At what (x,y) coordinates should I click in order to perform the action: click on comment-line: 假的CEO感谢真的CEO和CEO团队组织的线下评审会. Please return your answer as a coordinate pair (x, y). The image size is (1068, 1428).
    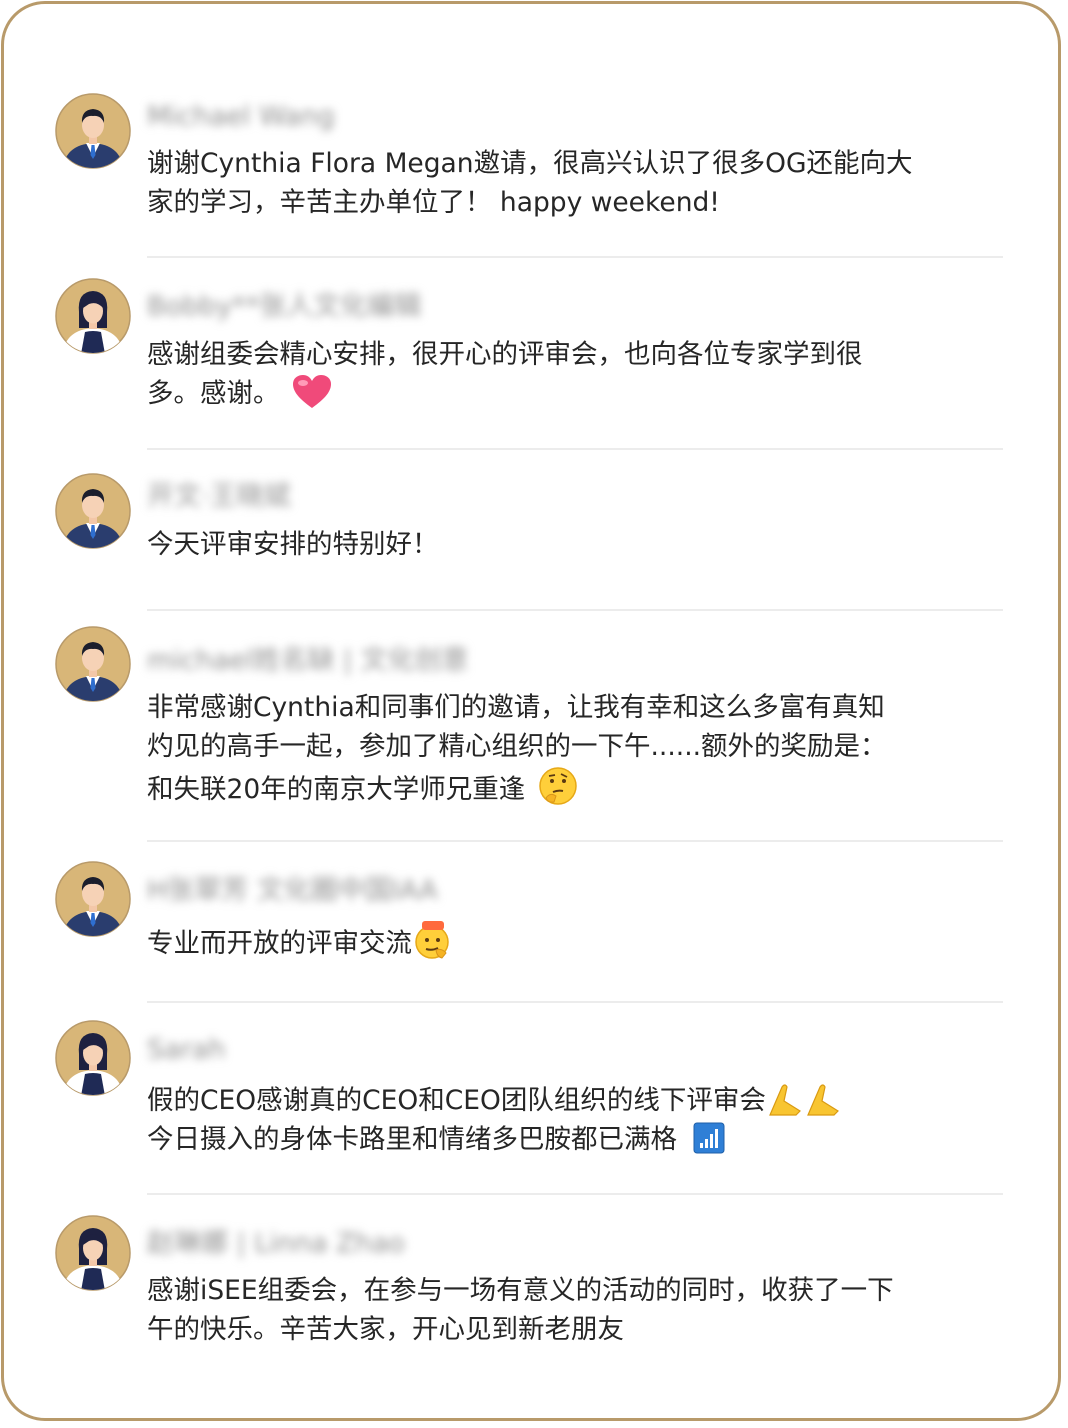
    Looking at the image, I should click on (456, 1100).